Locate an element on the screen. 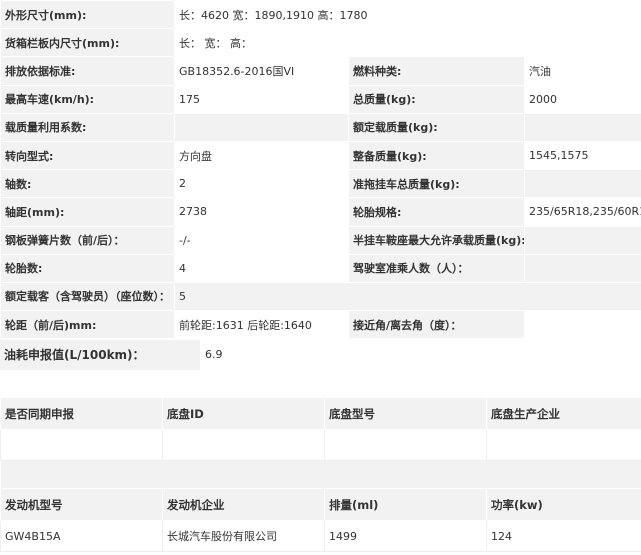  spec-row-emission: 排放依据标准: GB18352.6-2016国VI 燃料种类: 汽油 is located at coordinates (320, 71).